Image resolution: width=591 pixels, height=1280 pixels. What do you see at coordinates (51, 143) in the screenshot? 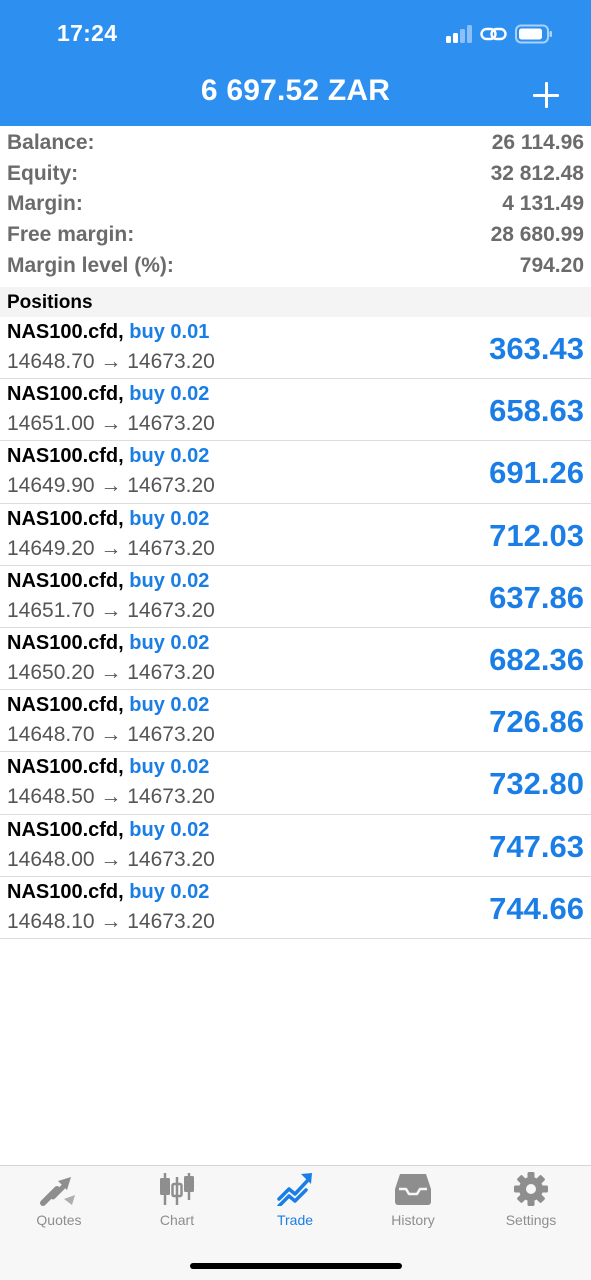
I see `summary-label: Balance:` at bounding box center [51, 143].